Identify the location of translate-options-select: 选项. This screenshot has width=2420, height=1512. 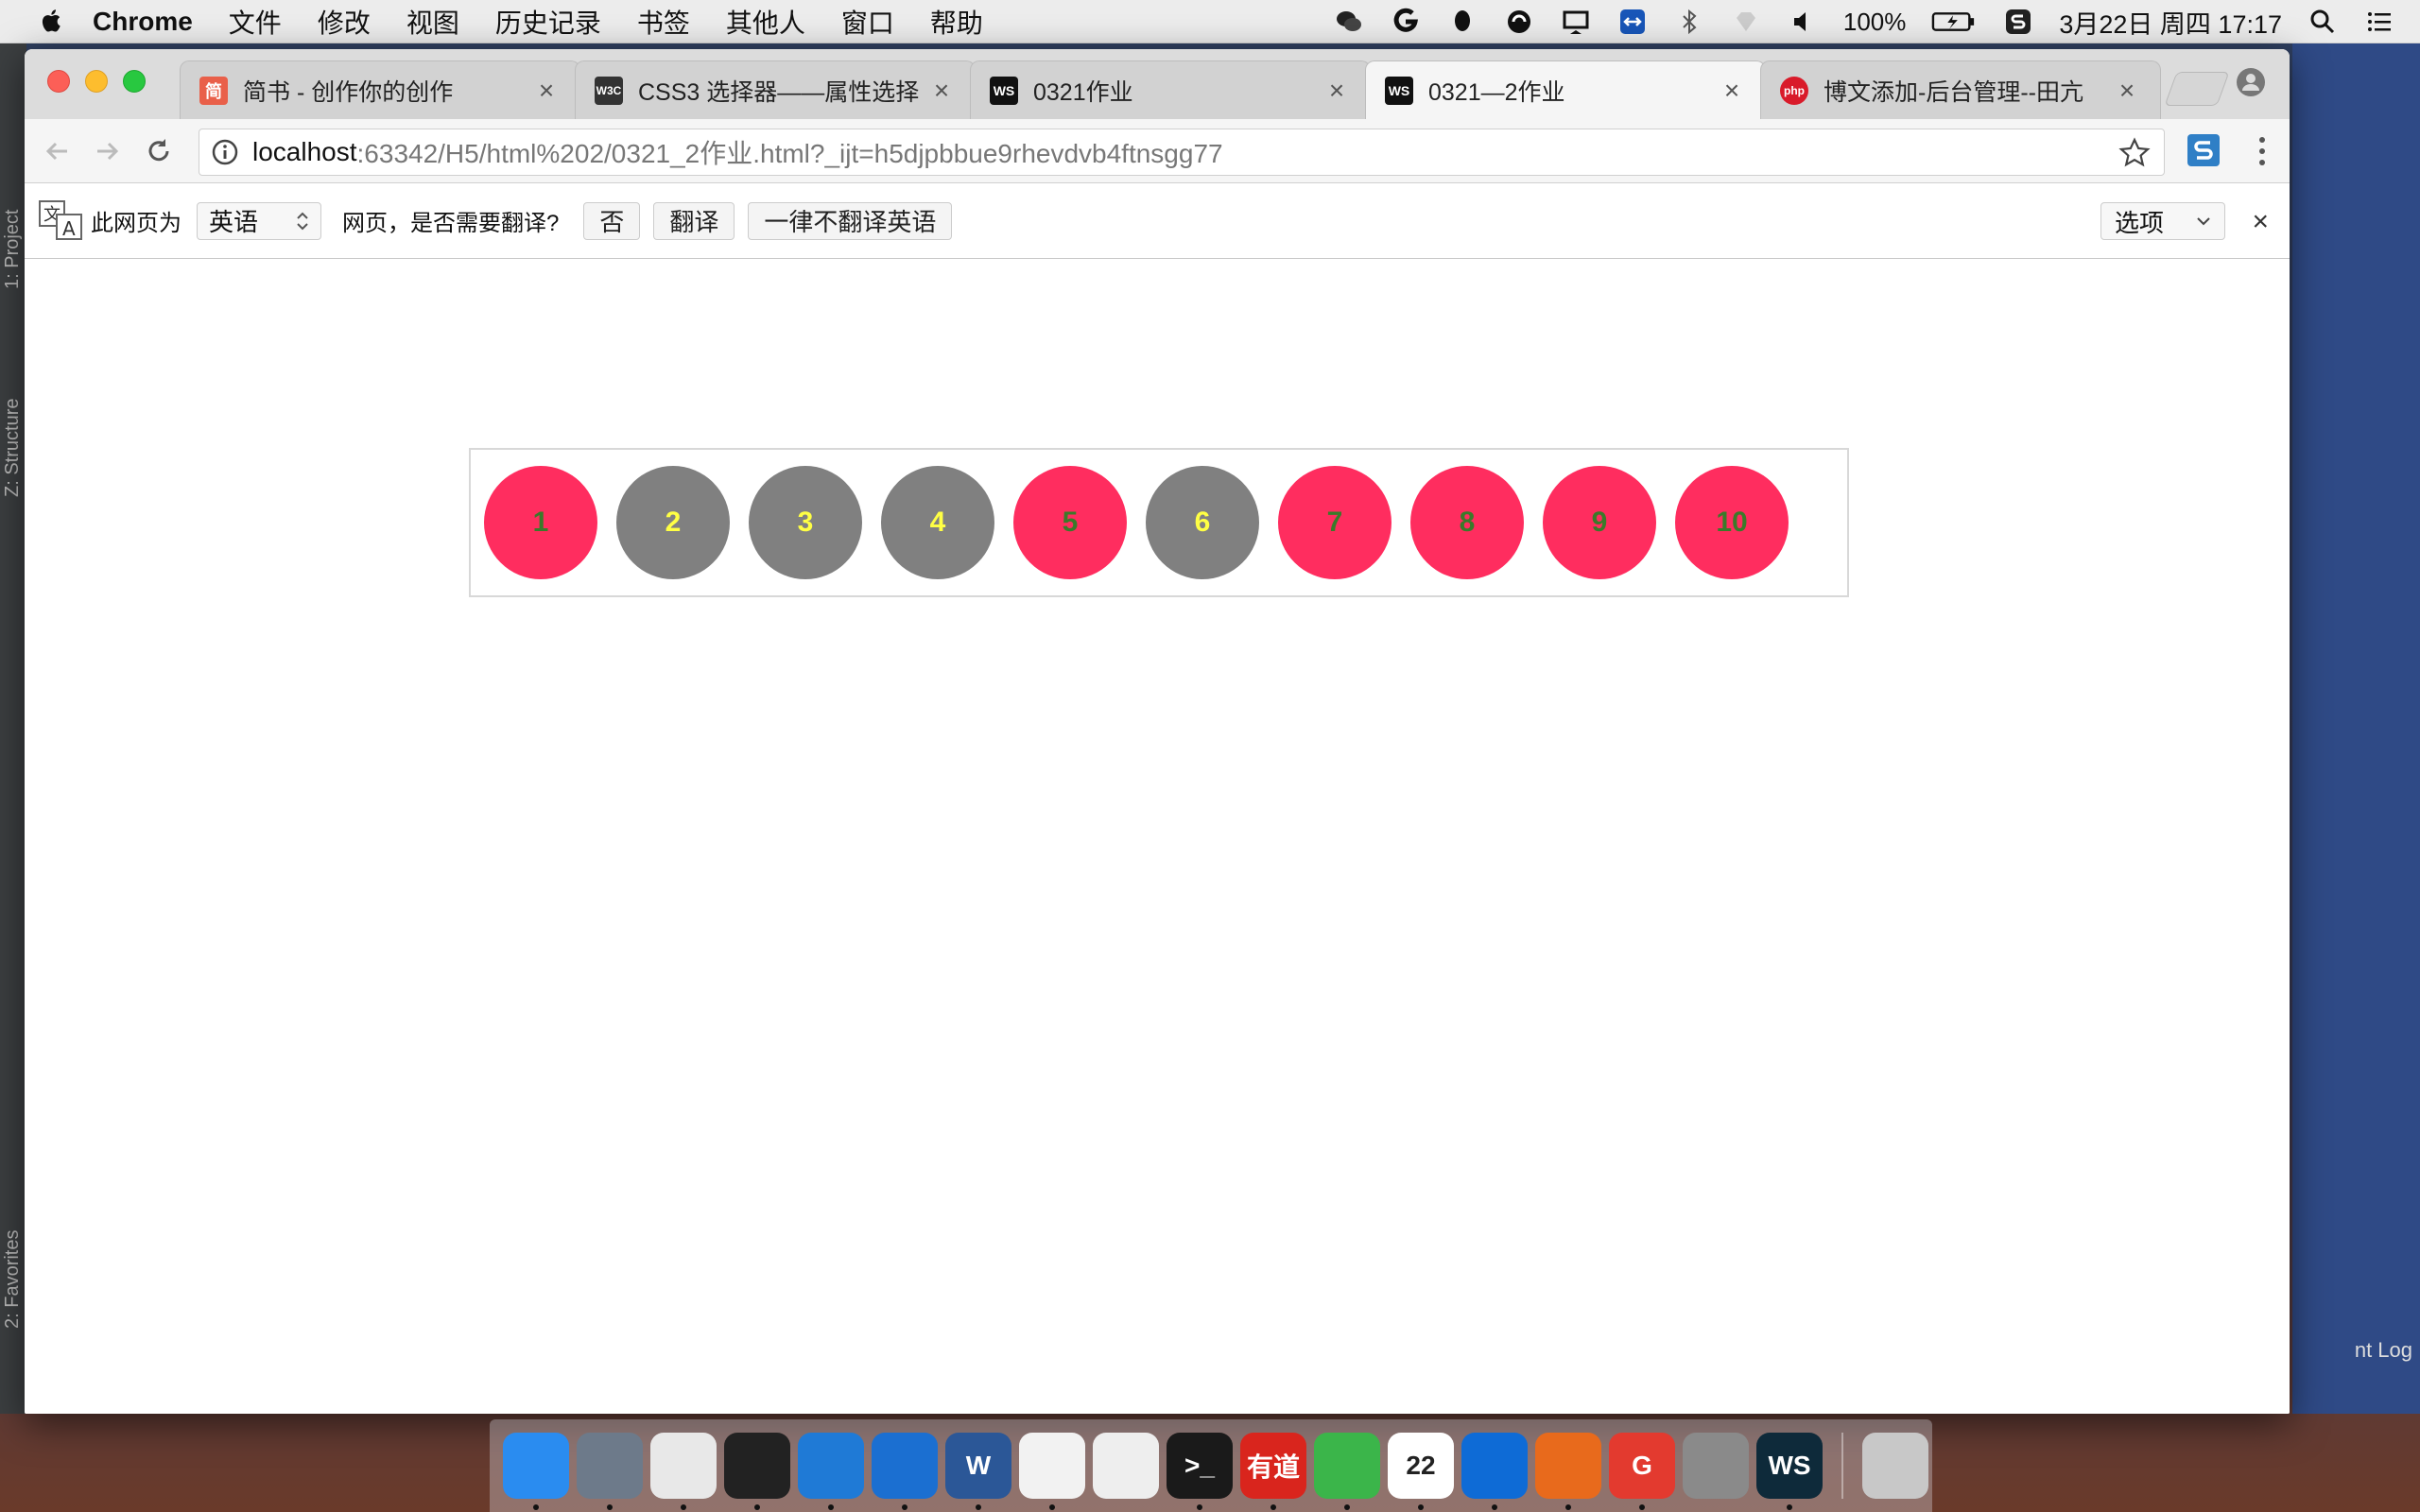
(2162, 221).